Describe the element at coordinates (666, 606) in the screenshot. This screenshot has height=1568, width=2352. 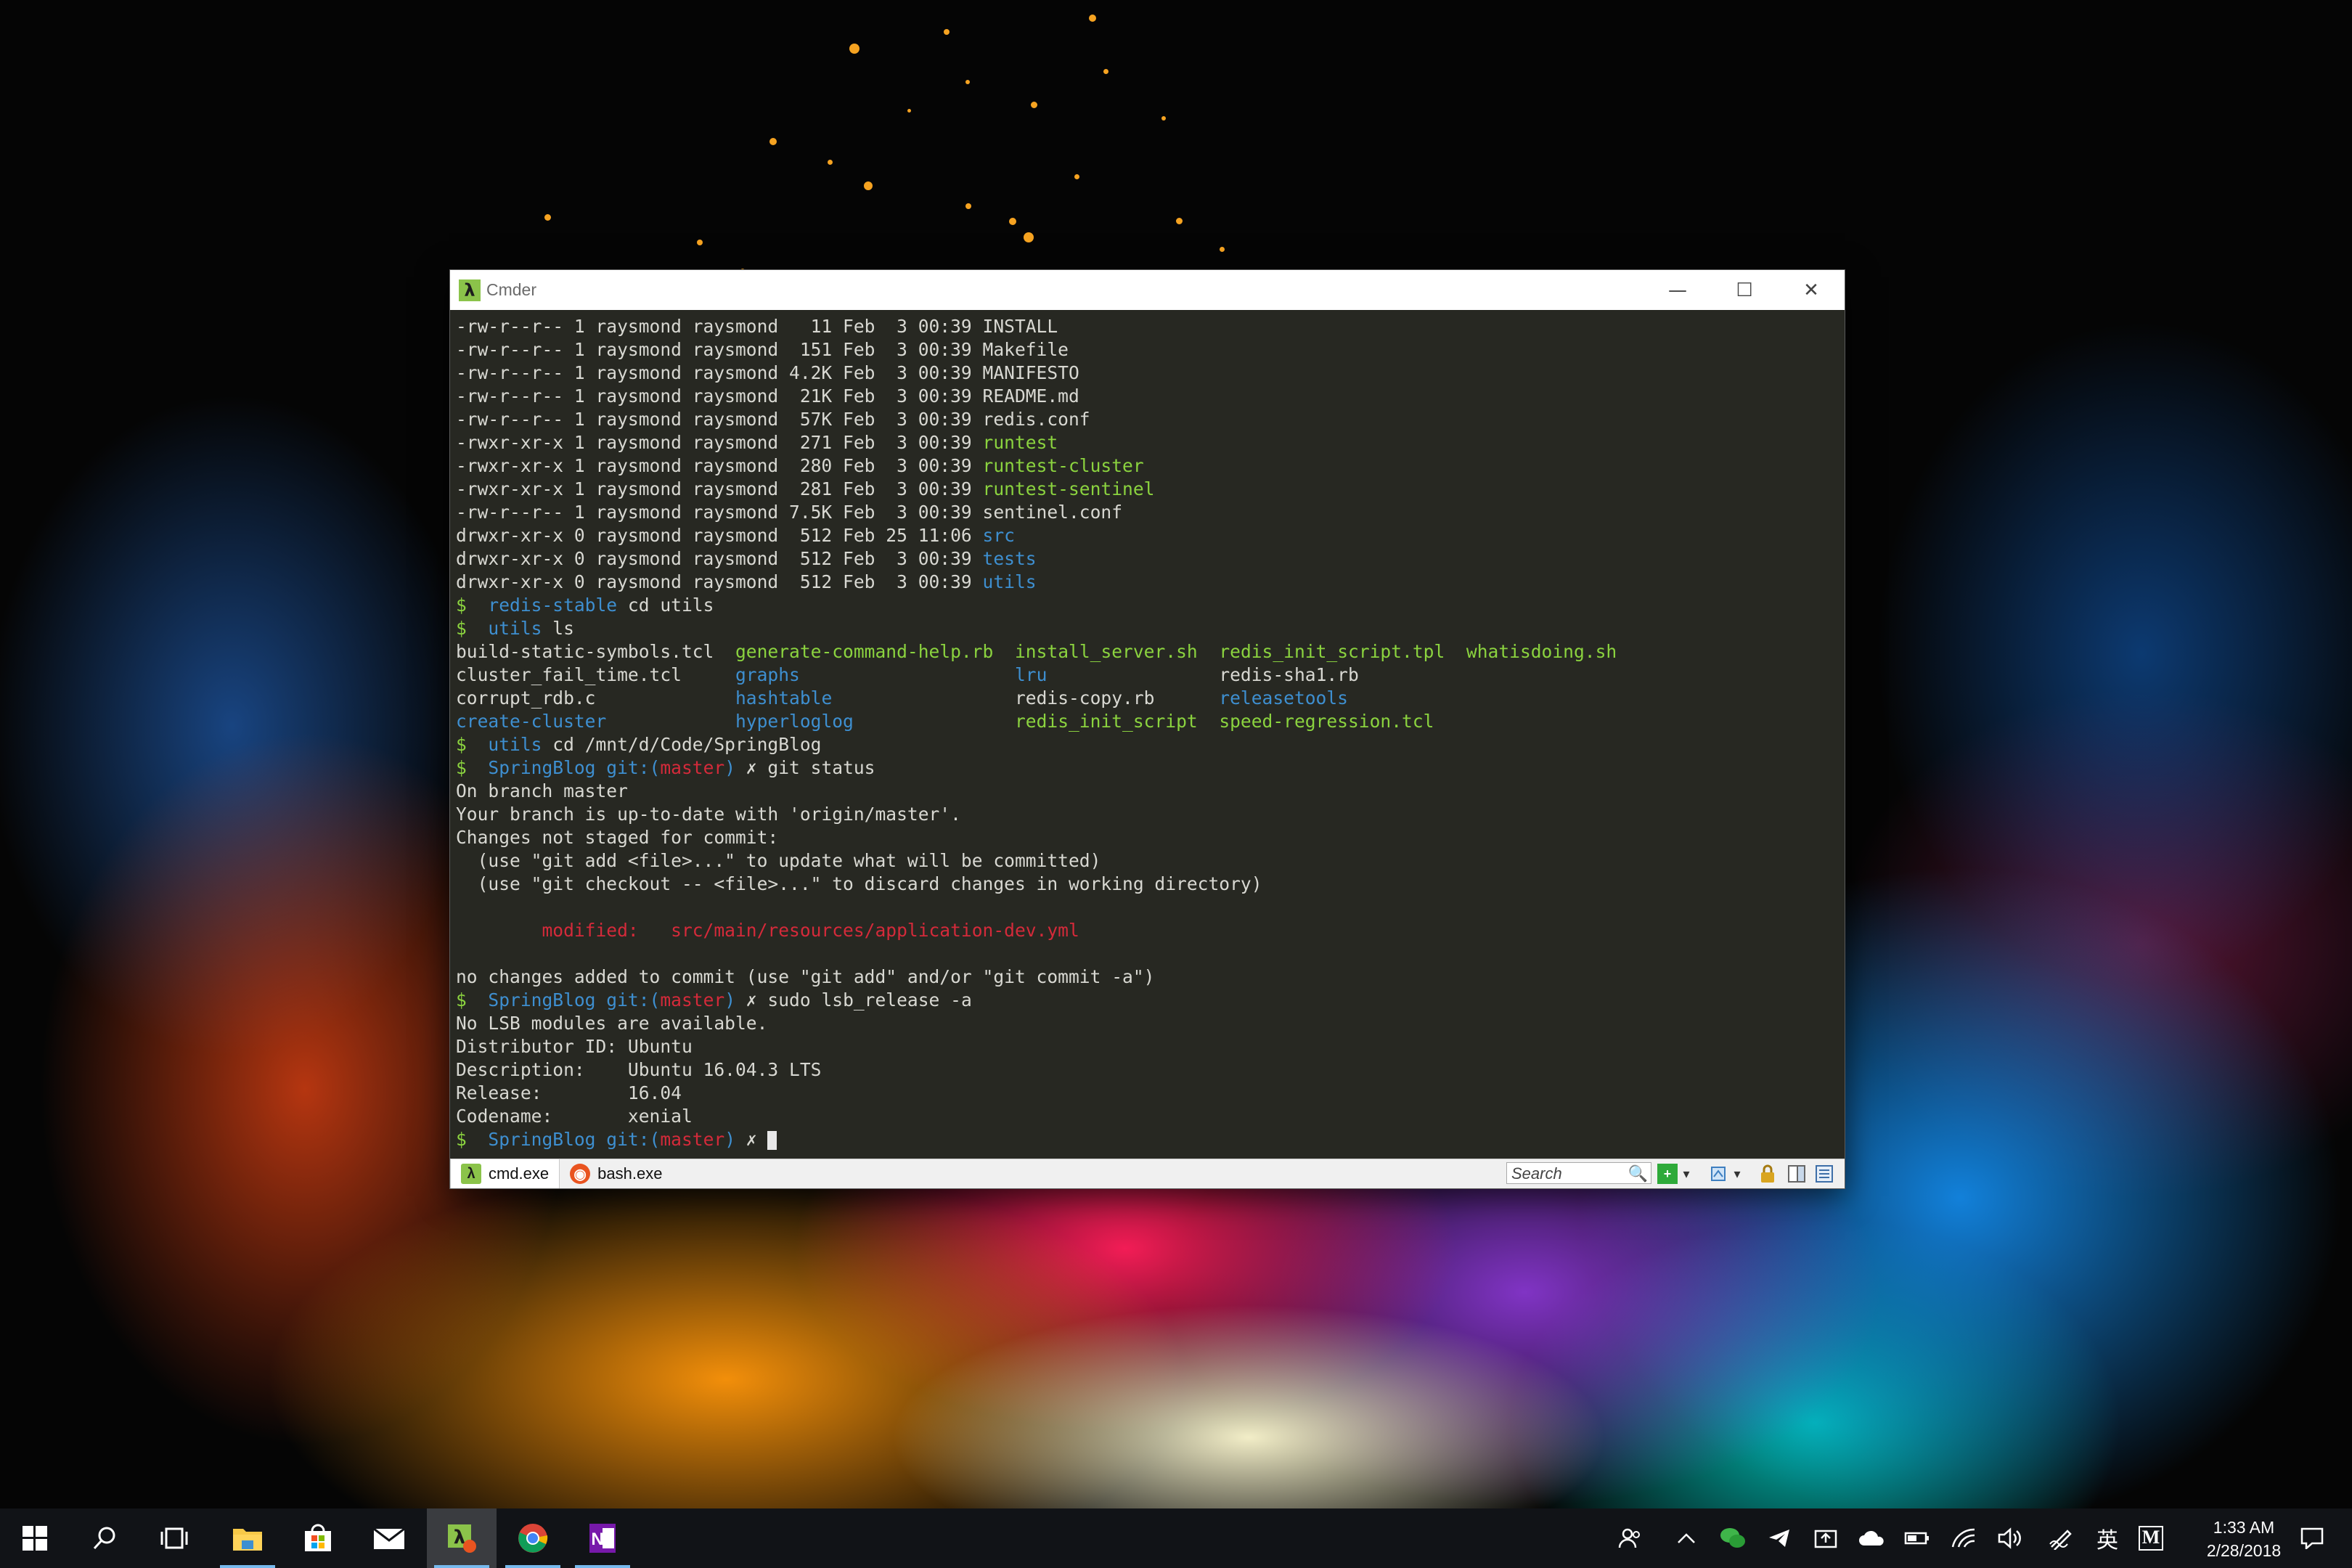
I see `console-text: cd utils` at that location.